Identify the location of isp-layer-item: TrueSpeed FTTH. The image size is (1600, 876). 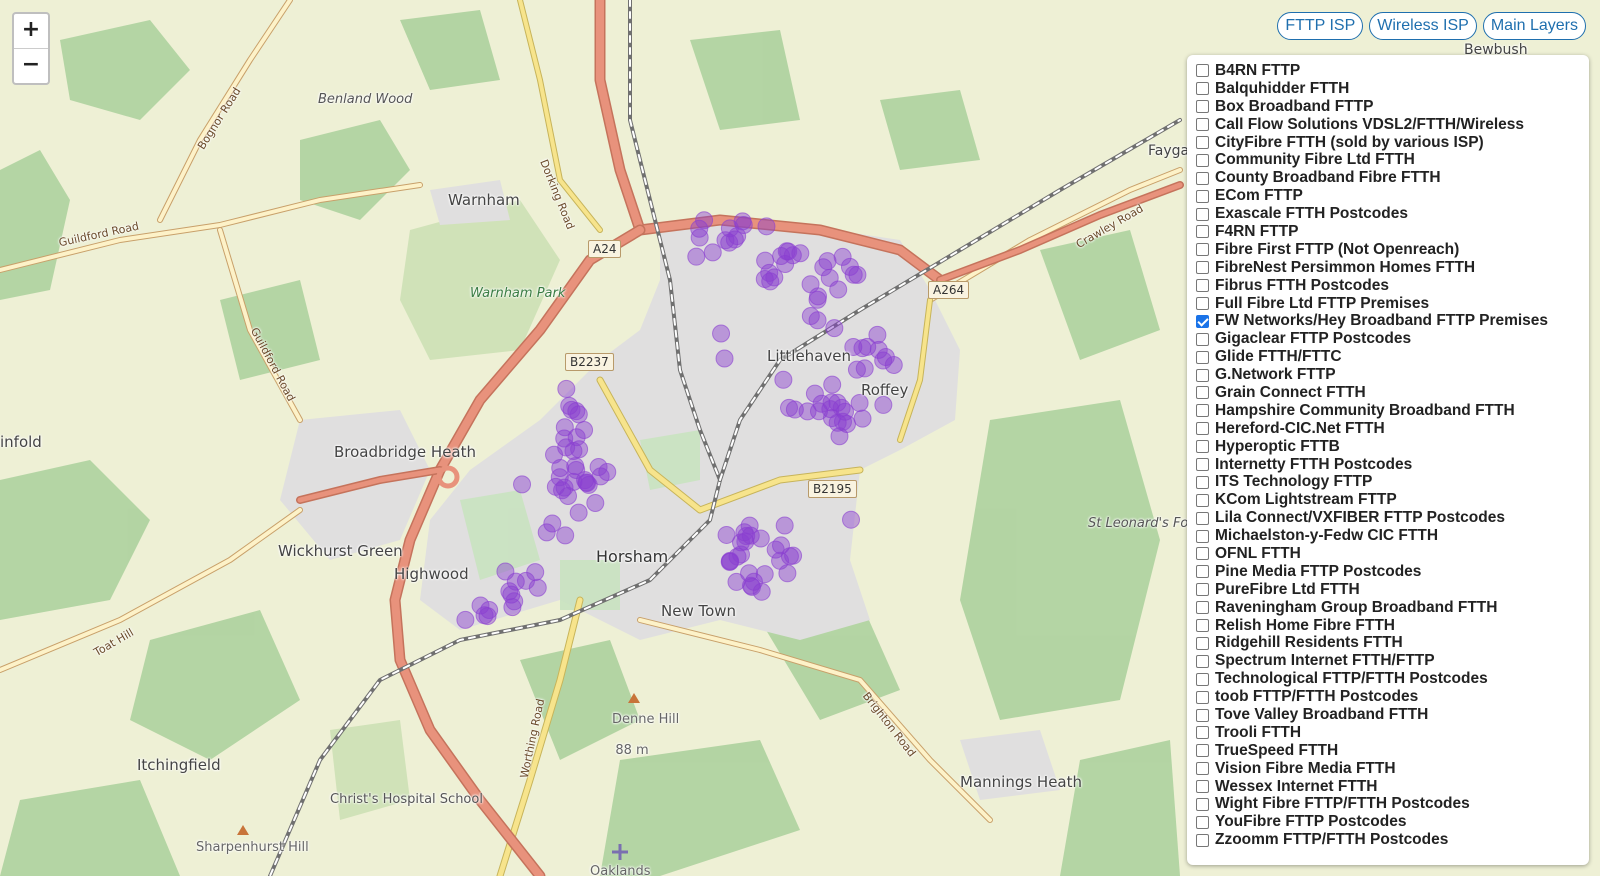
(1392, 751).